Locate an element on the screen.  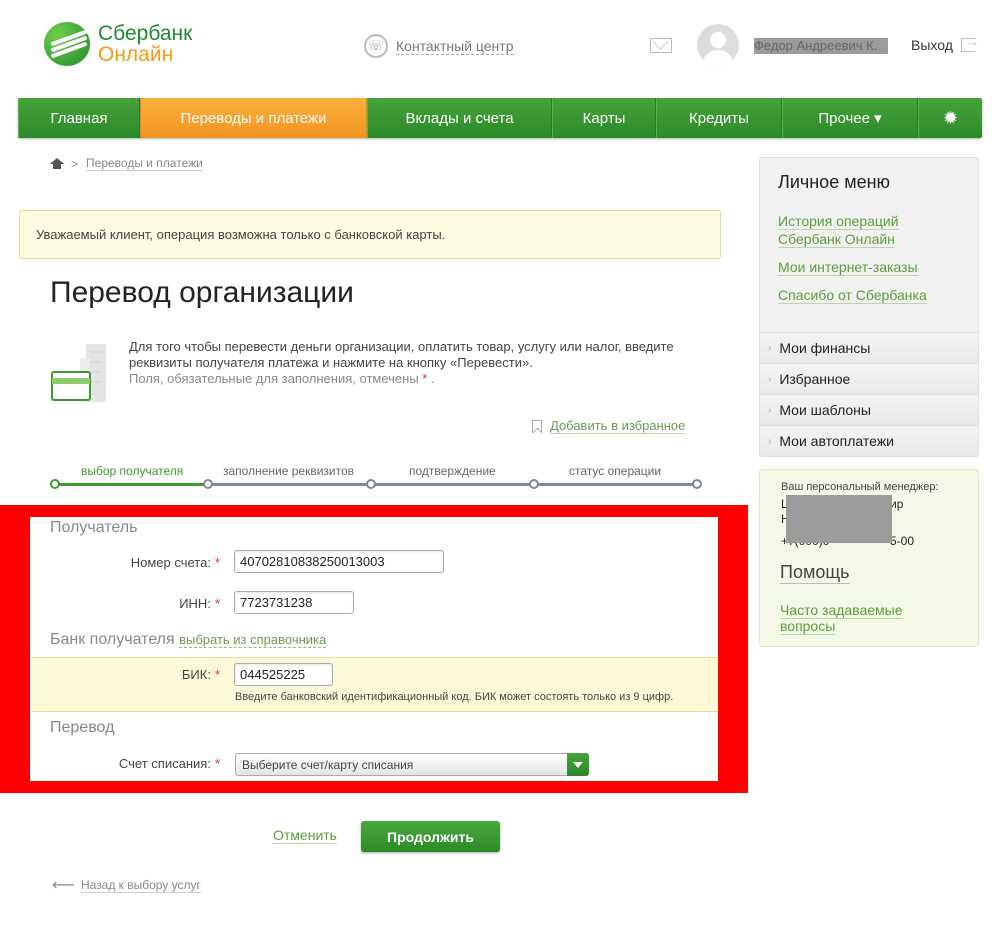
bookmark-icon is located at coordinates (537, 426).